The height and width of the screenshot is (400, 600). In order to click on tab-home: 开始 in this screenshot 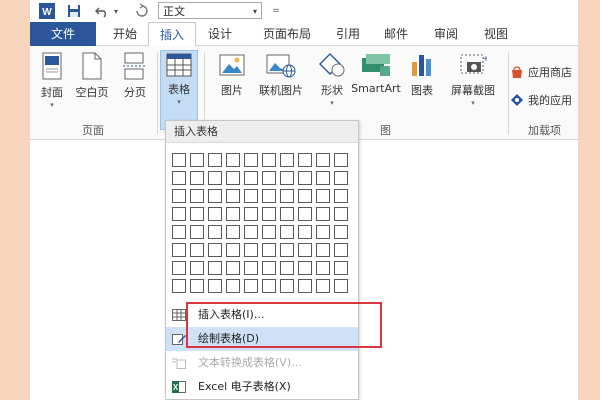, I will do `click(125, 34)`.